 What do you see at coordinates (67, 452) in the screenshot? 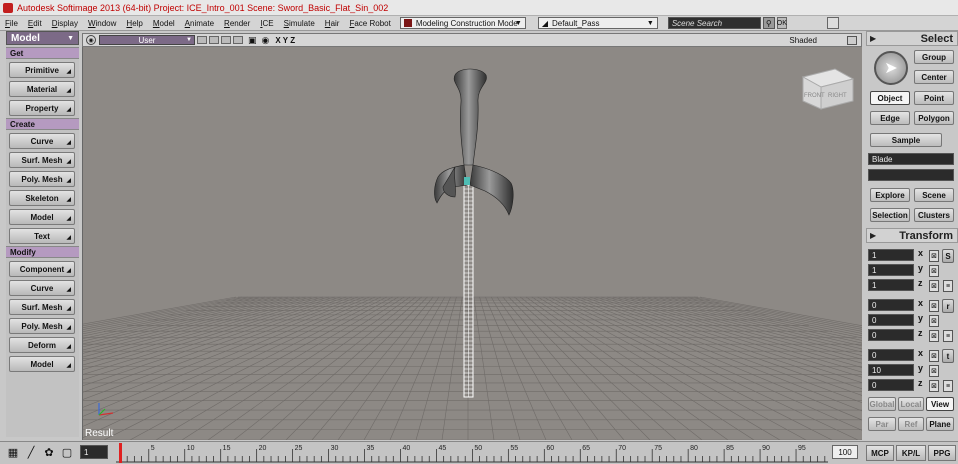
I see `frame-icon: ▢` at bounding box center [67, 452].